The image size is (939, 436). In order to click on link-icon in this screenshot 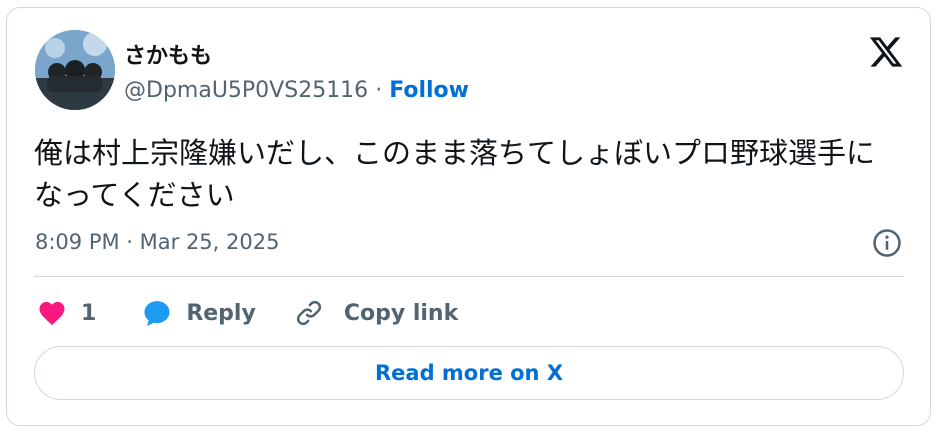, I will do `click(308, 313)`.